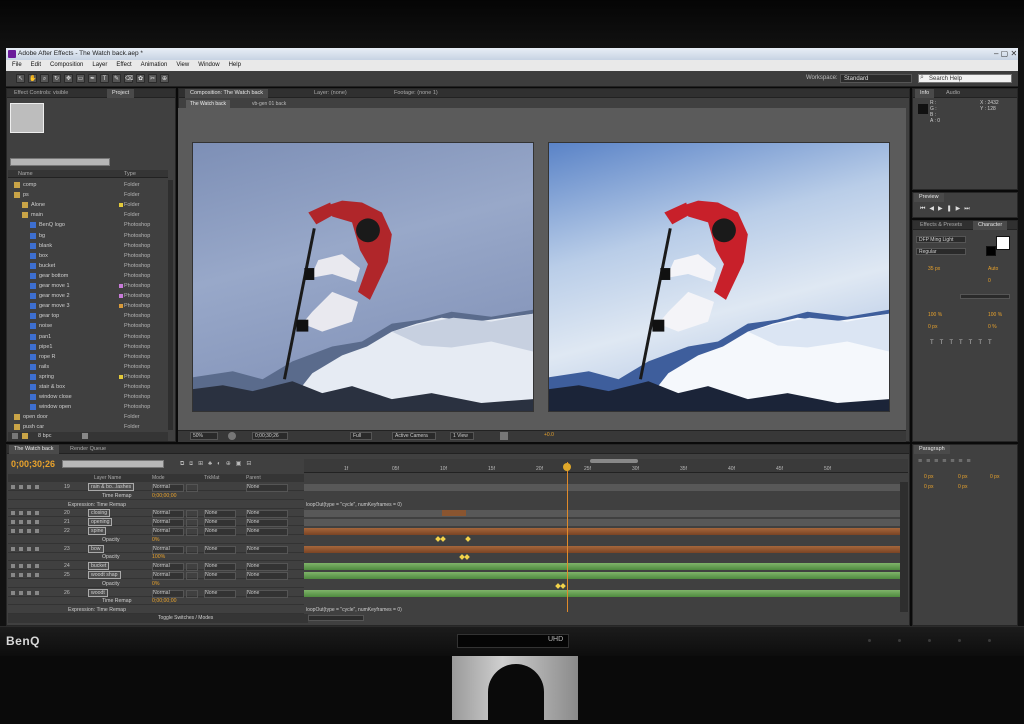 This screenshot has height=724, width=1024. Describe the element at coordinates (88, 417) in the screenshot. I see `project-item: open door Folder` at that location.